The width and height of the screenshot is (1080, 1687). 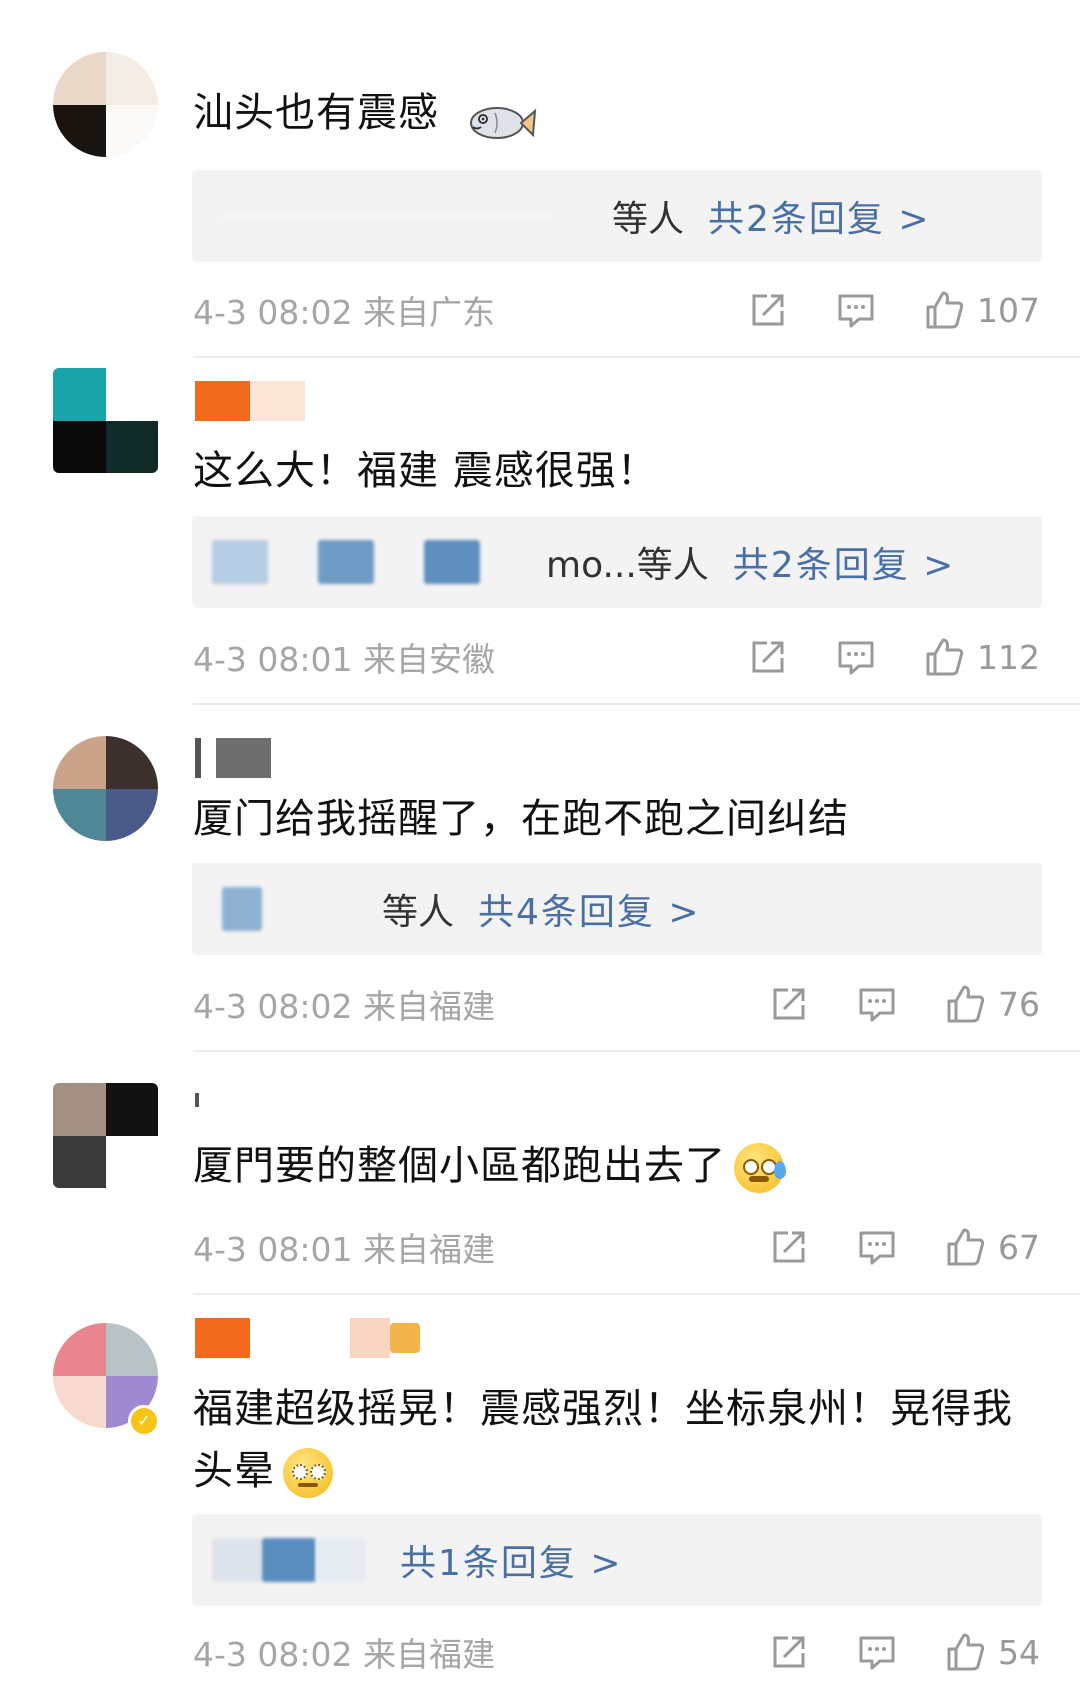 I want to click on reply-preview: mo...等人 共2条回复 >, so click(x=617, y=562).